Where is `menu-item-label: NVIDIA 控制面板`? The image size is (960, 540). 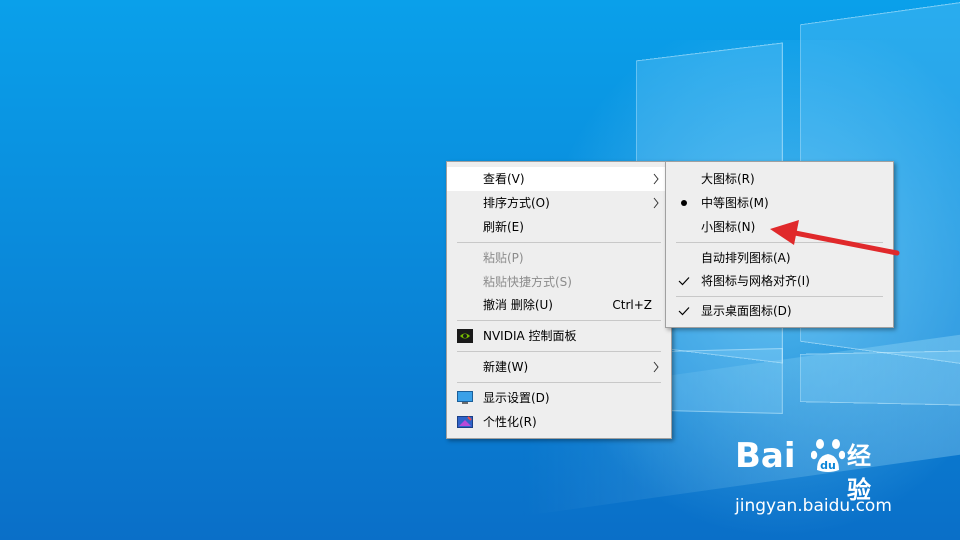 menu-item-label: NVIDIA 控制面板 is located at coordinates (530, 336).